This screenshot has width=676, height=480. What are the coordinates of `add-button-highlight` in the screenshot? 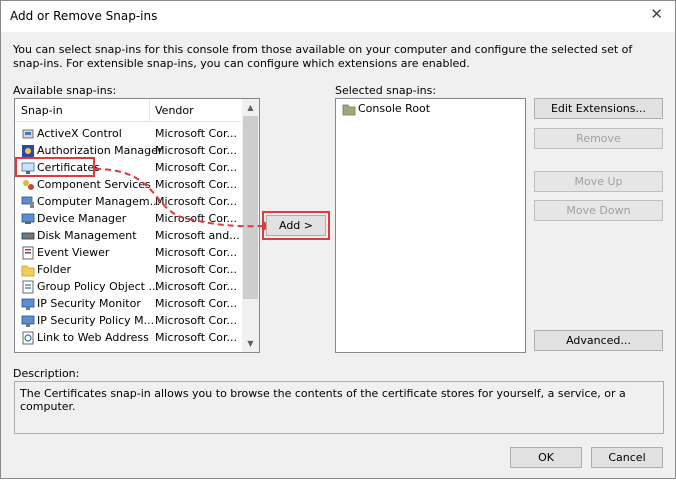 It's located at (296, 225).